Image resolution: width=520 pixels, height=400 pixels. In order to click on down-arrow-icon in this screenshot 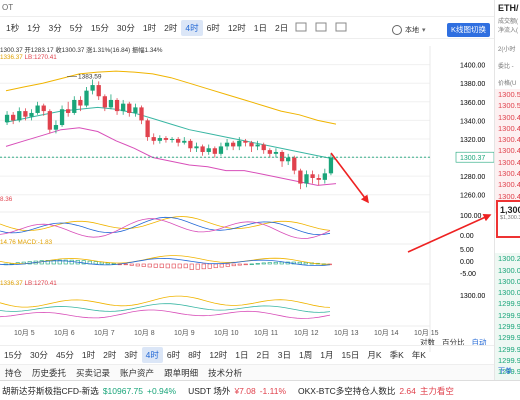, I will do `click(349, 178)`.